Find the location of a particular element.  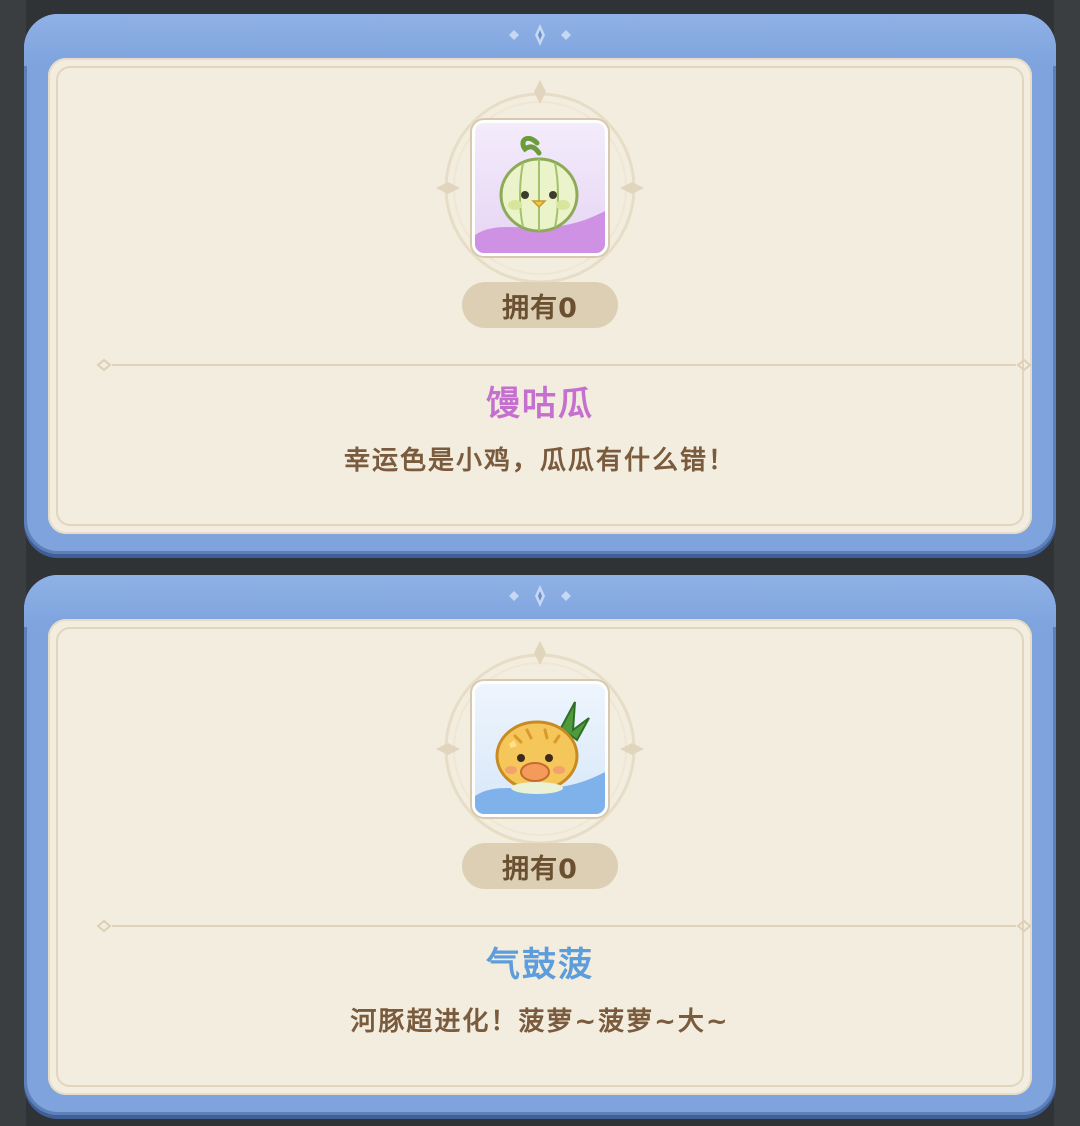

background-left is located at coordinates (13, 563).